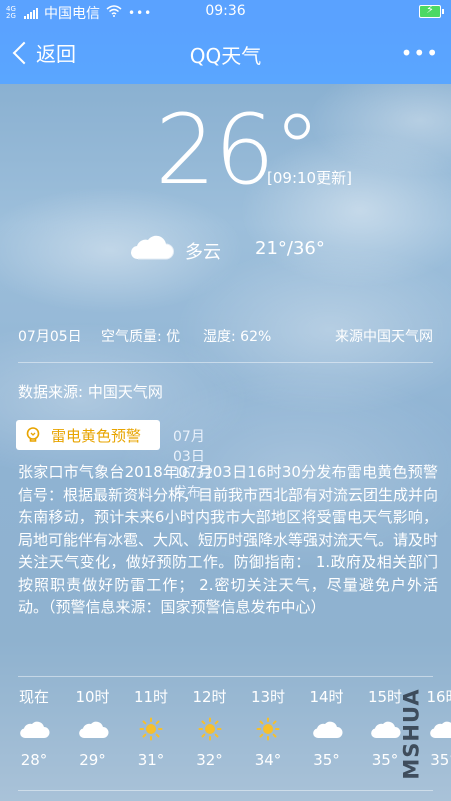 The height and width of the screenshot is (801, 451). I want to click on hour-temperature: 28°, so click(34, 760).